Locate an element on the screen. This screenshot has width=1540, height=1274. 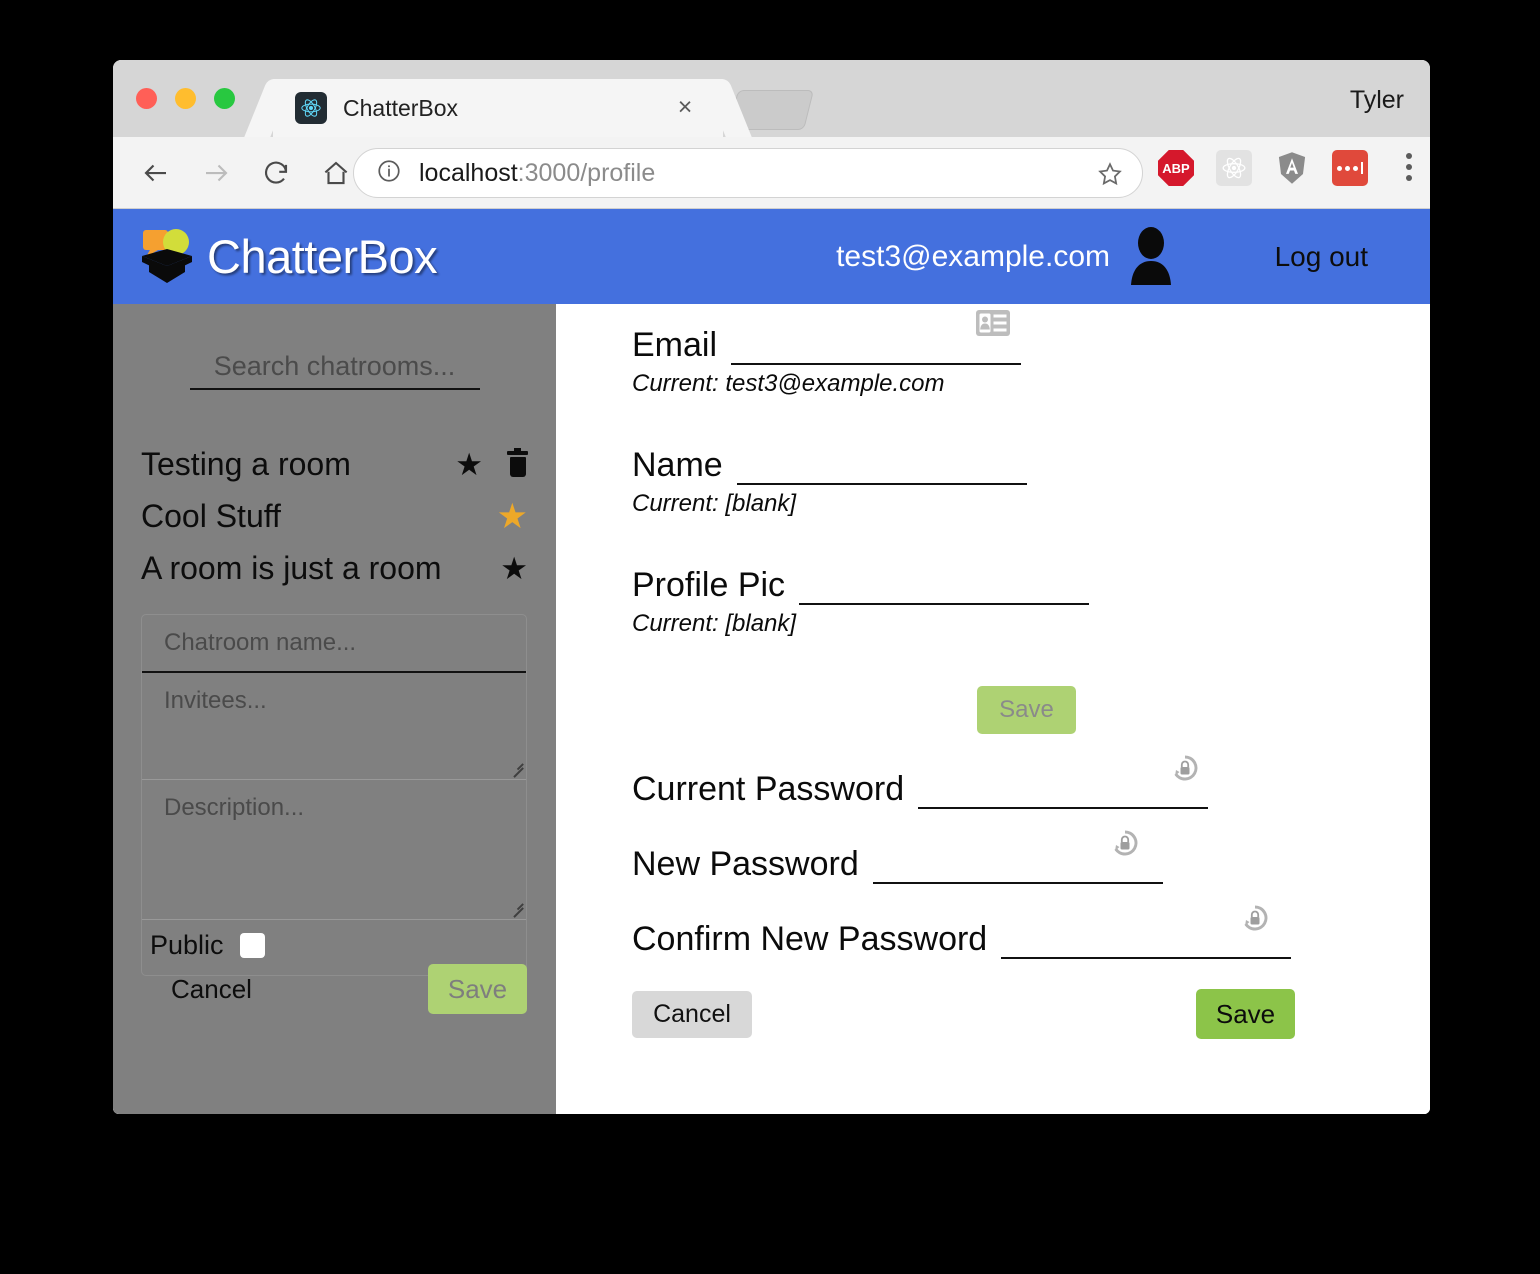
address-bar: localhost:3000/profile is located at coordinates (748, 173).